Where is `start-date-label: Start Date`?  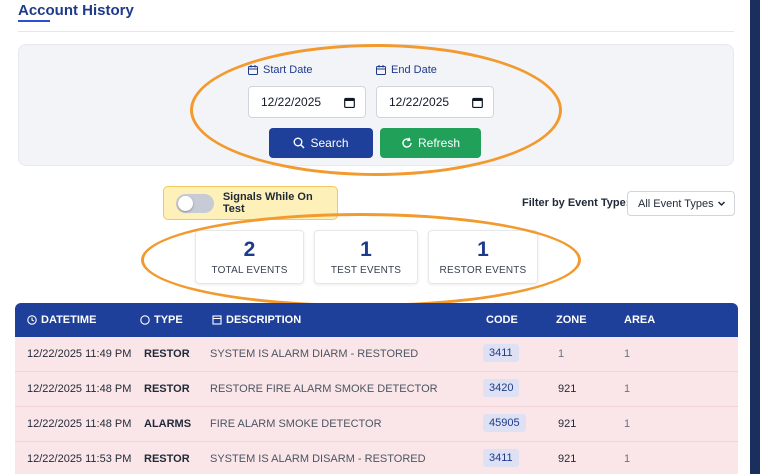
start-date-label: Start Date is located at coordinates (280, 70).